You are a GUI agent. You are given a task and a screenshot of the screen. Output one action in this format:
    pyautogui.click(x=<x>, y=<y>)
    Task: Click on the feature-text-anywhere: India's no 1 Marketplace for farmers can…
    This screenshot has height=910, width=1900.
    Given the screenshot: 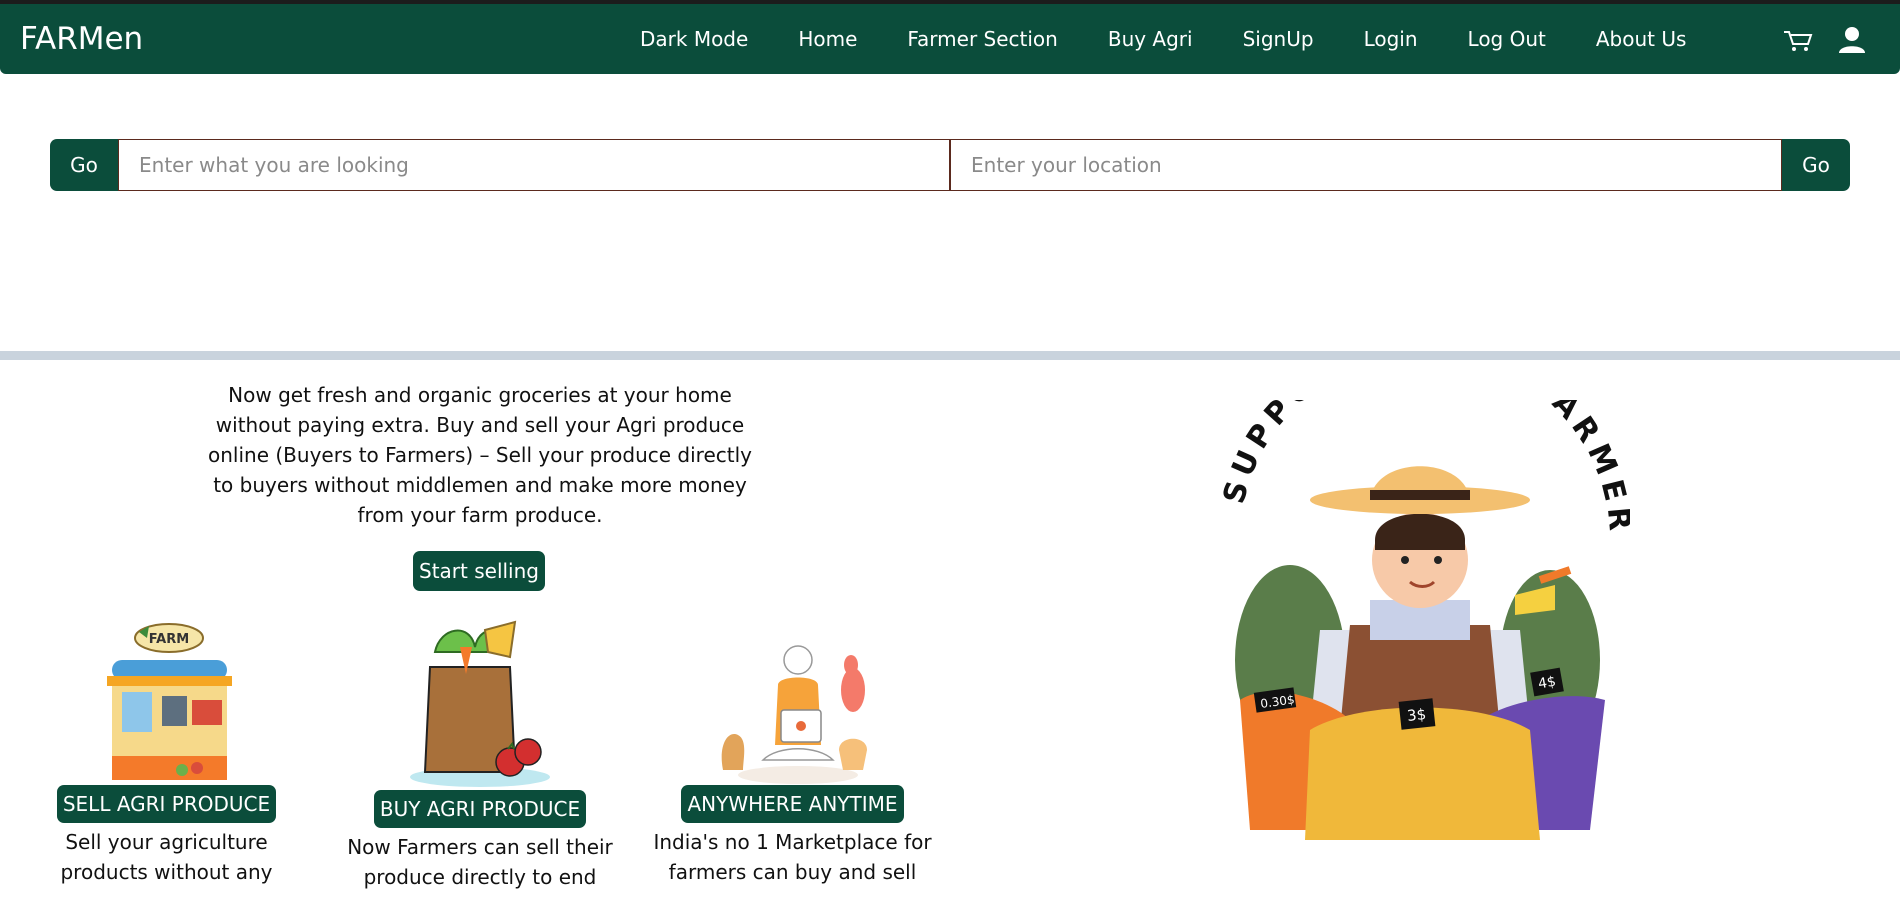 What is the action you would take?
    pyautogui.click(x=792, y=857)
    